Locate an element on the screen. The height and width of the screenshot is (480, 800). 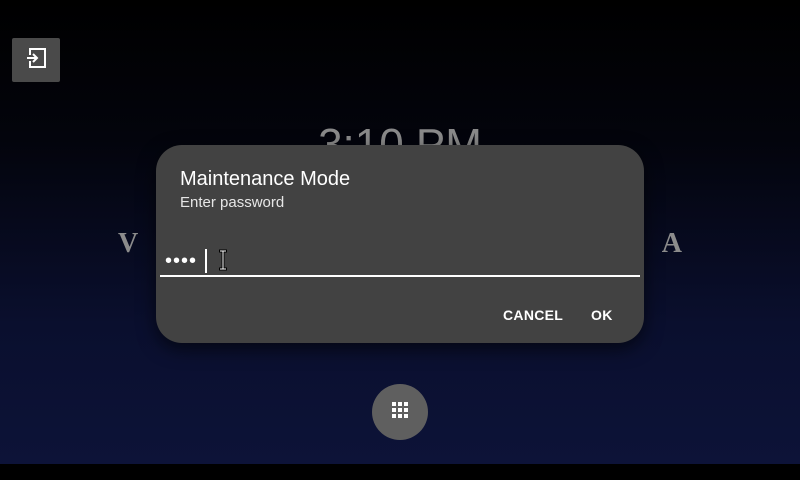
exit-button is located at coordinates (36, 60).